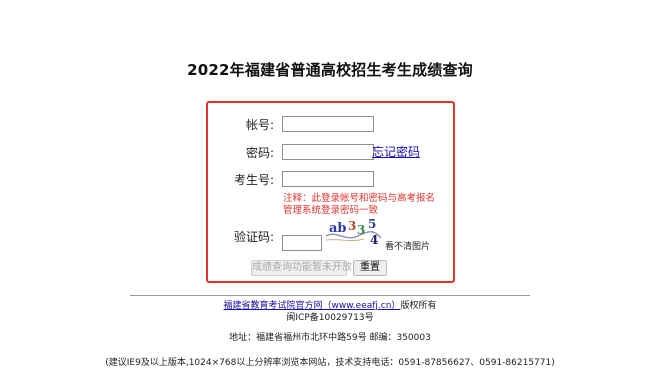 This screenshot has width=660, height=374. Describe the element at coordinates (302, 243) in the screenshot. I see `captcha-input` at that location.